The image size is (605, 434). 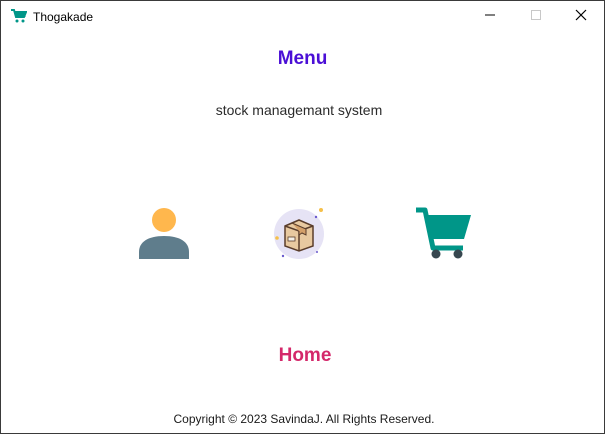 I want to click on title-bar: Thogakade, so click(x=302, y=16).